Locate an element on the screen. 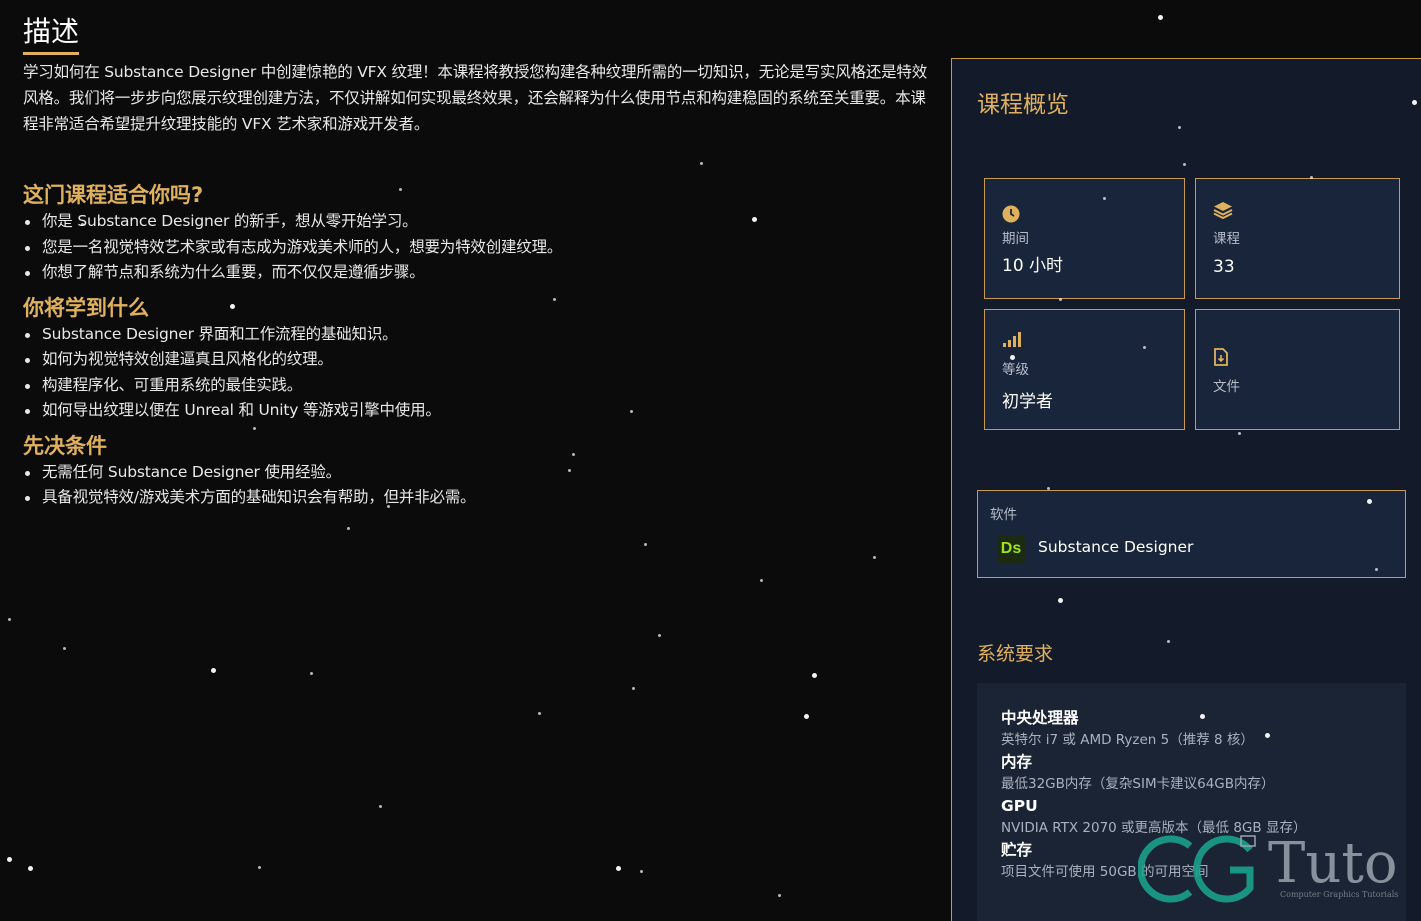 Image resolution: width=1421 pixels, height=921 pixels. requirement-title: 中央处理器 is located at coordinates (1040, 718).